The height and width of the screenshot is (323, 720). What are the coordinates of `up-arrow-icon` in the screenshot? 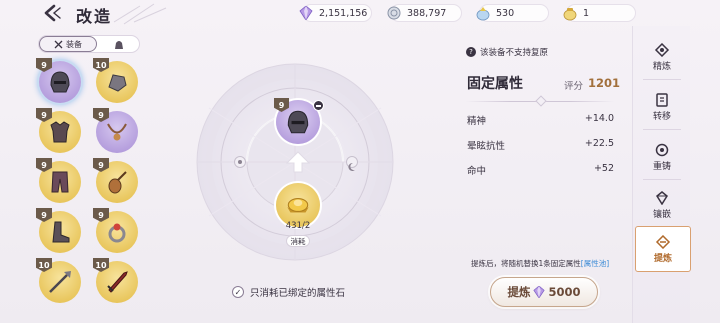 It's located at (298, 162).